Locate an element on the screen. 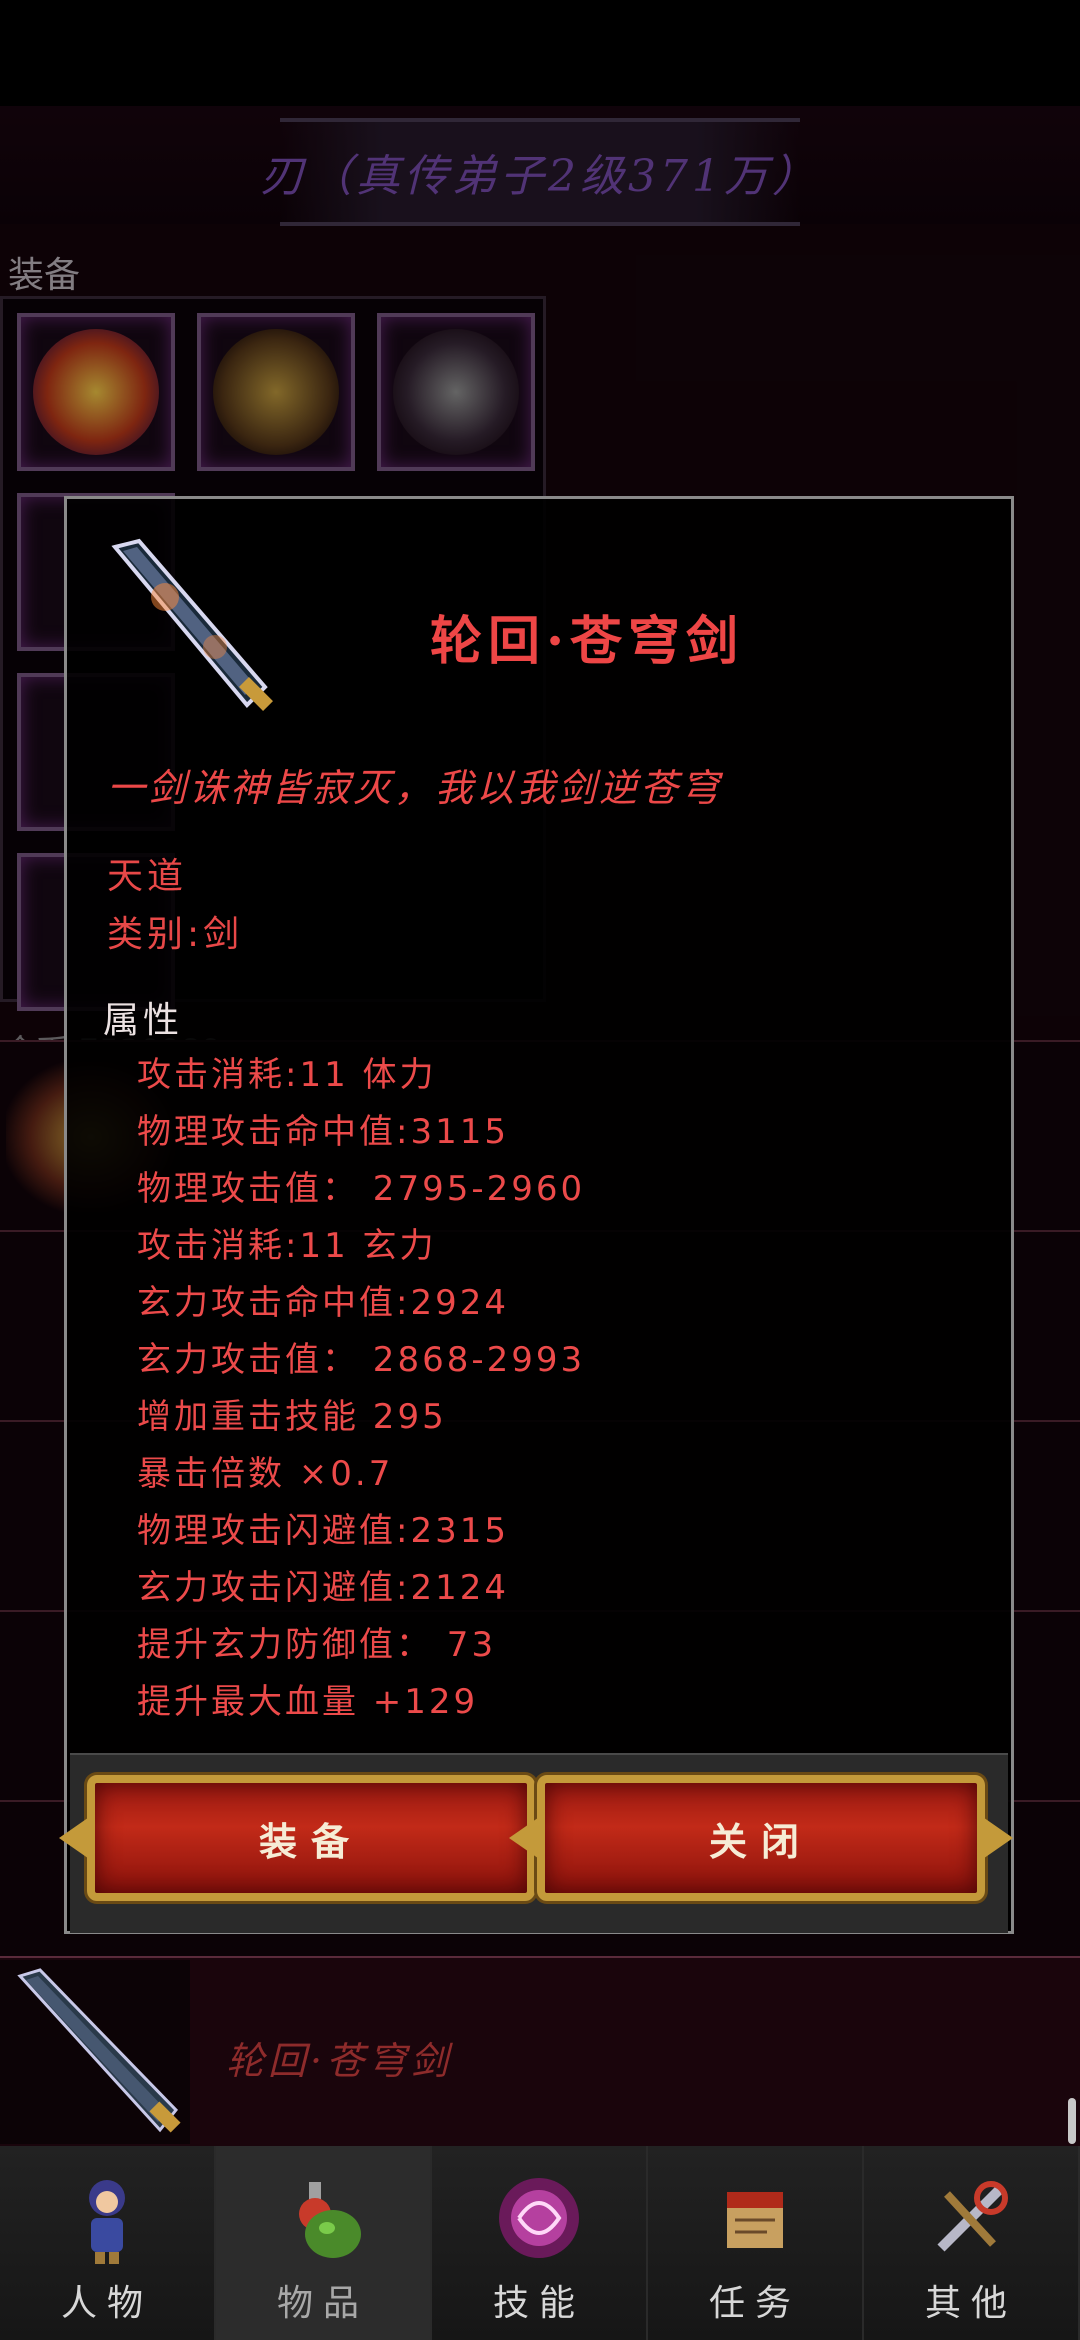 This screenshot has width=1080, height=2340. stat-line: 攻击消耗:11 体力 is located at coordinates (287, 1075).